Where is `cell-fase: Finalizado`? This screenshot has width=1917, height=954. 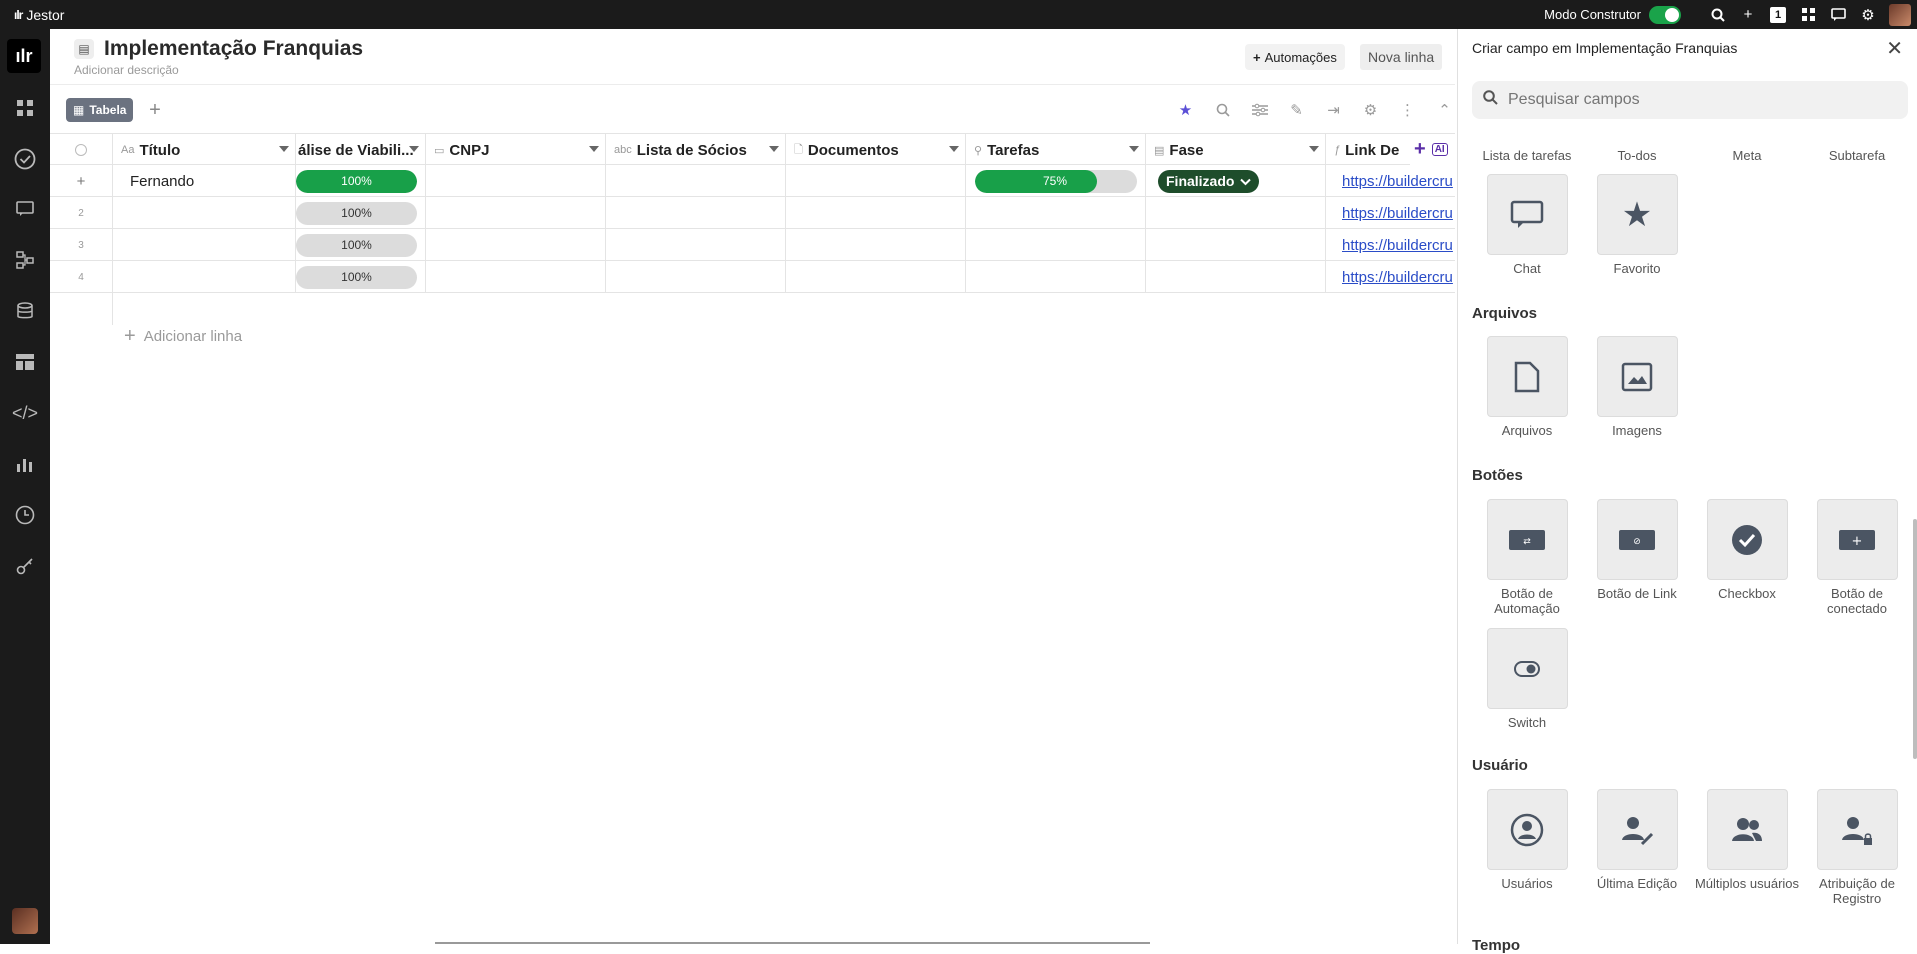 cell-fase: Finalizado is located at coordinates (1236, 181).